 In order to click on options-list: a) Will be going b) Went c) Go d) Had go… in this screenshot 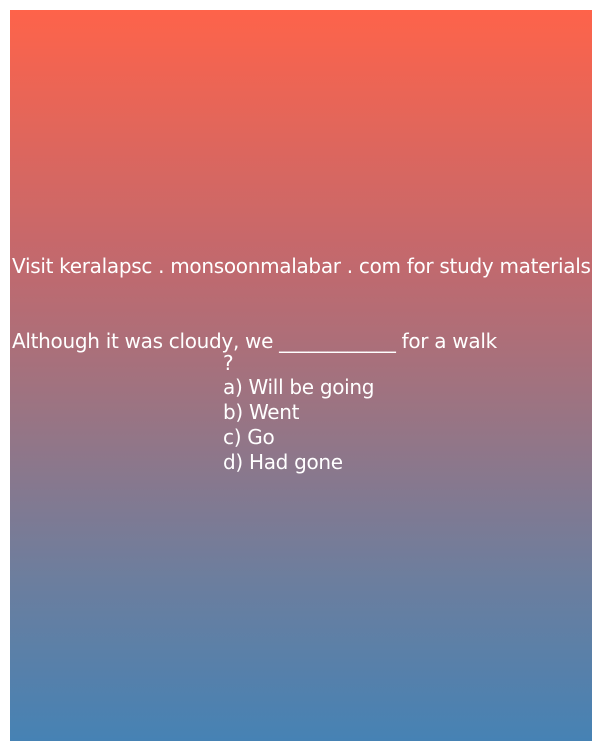, I will do `click(299, 425)`.